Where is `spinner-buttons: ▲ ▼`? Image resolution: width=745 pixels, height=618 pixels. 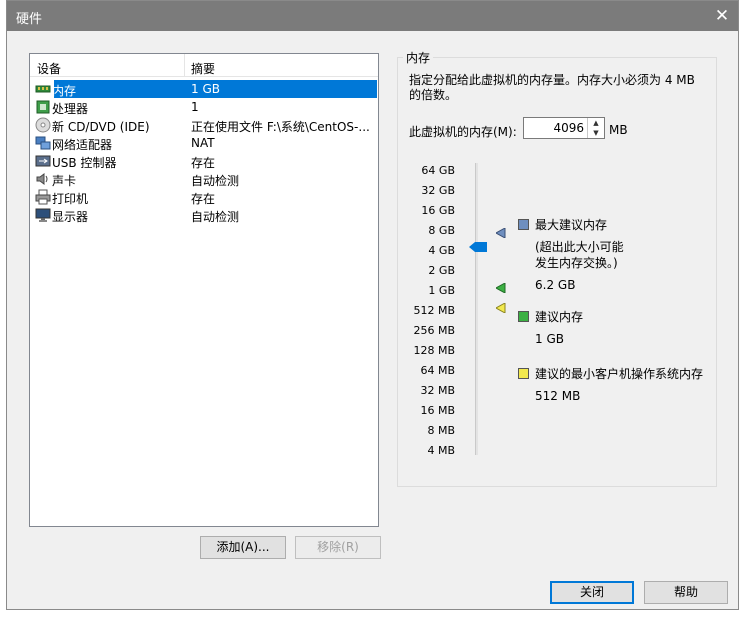
spinner-buttons: ▲ ▼ is located at coordinates (595, 128).